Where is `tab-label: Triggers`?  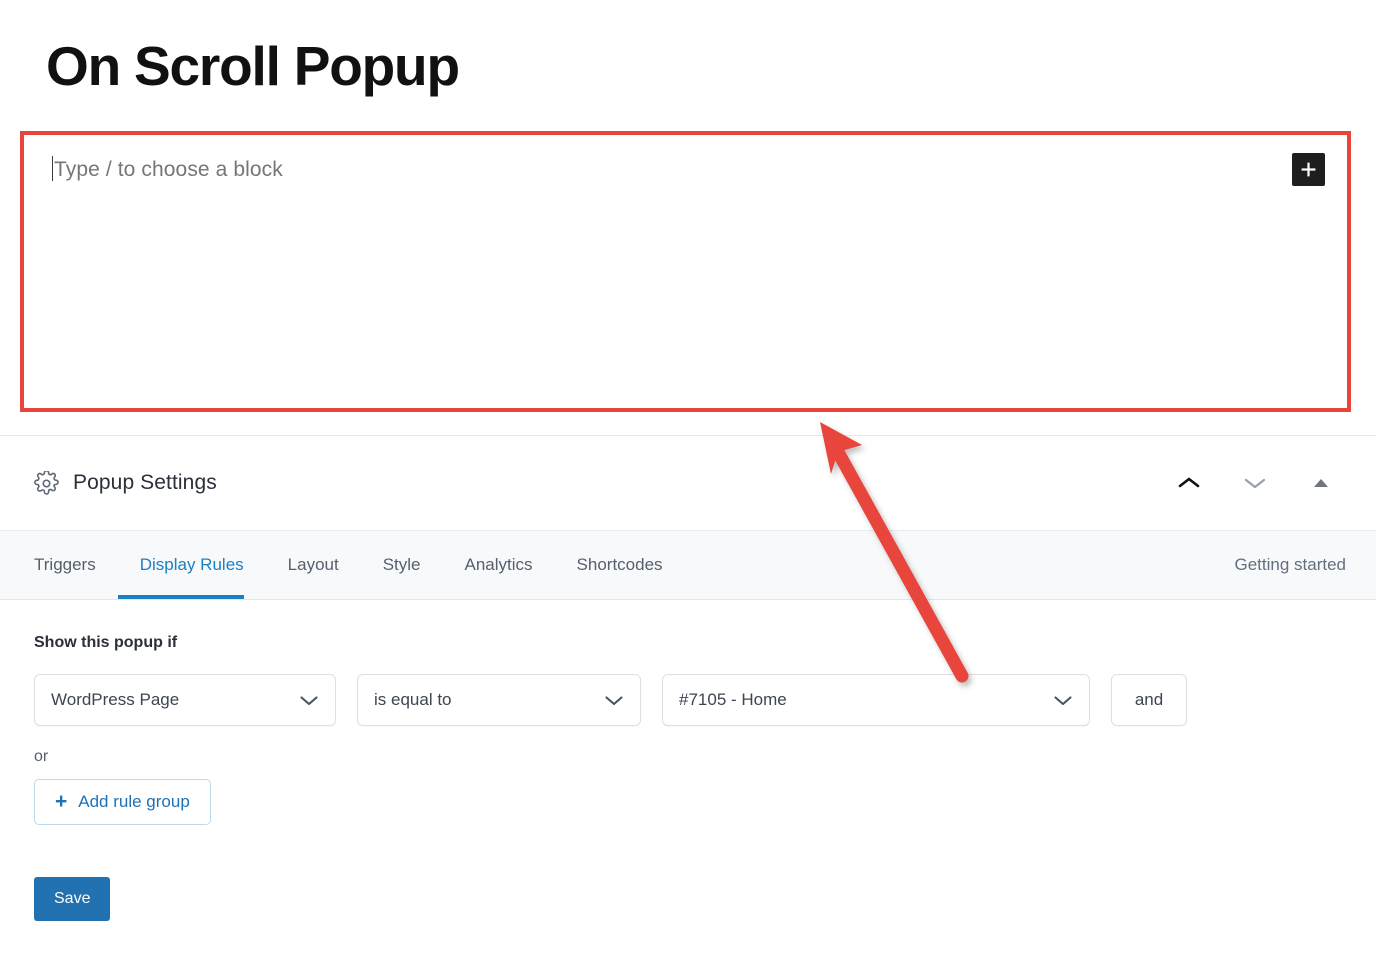
tab-label: Triggers is located at coordinates (65, 564).